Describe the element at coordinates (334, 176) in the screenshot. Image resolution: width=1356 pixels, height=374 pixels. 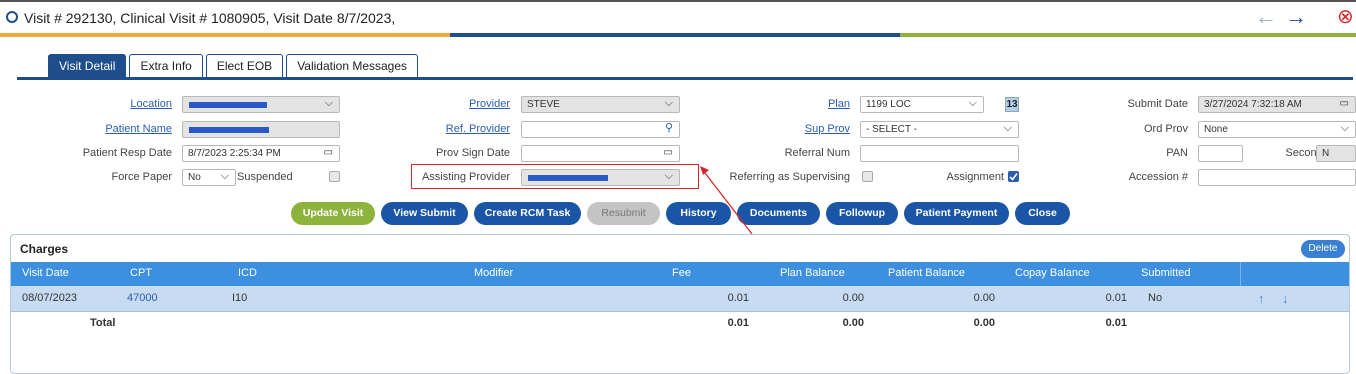
I see `suspended-checkbox` at that location.